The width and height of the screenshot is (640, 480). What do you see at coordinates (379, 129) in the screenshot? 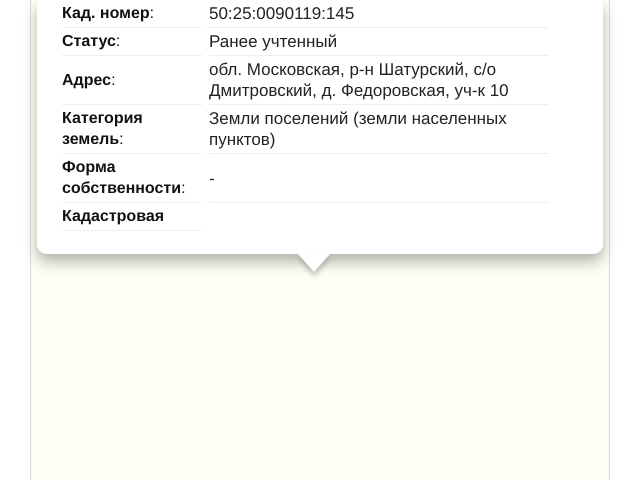
I see `field-value: Земли поселений (земли населенных пунктов)` at bounding box center [379, 129].